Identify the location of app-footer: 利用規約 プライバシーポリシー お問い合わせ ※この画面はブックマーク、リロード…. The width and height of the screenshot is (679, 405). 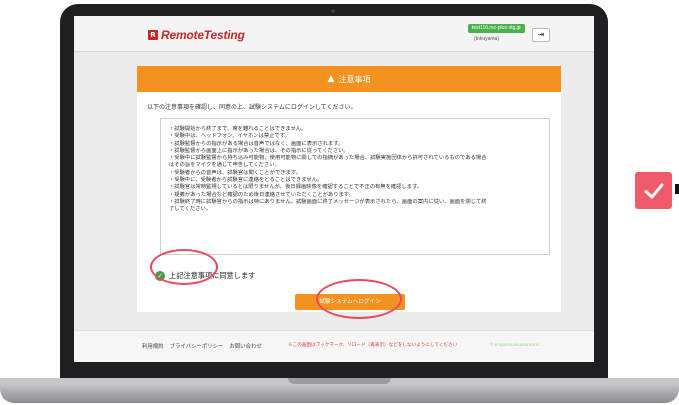
(334, 346).